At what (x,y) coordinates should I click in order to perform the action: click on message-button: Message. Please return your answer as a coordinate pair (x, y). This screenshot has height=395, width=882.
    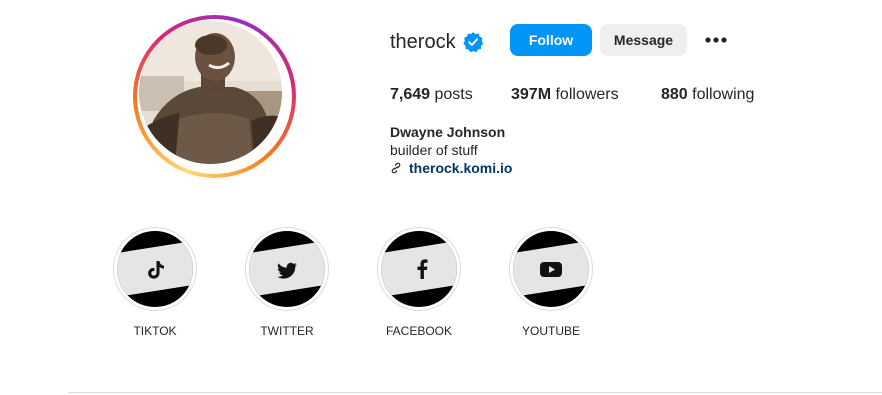
    Looking at the image, I should click on (643, 40).